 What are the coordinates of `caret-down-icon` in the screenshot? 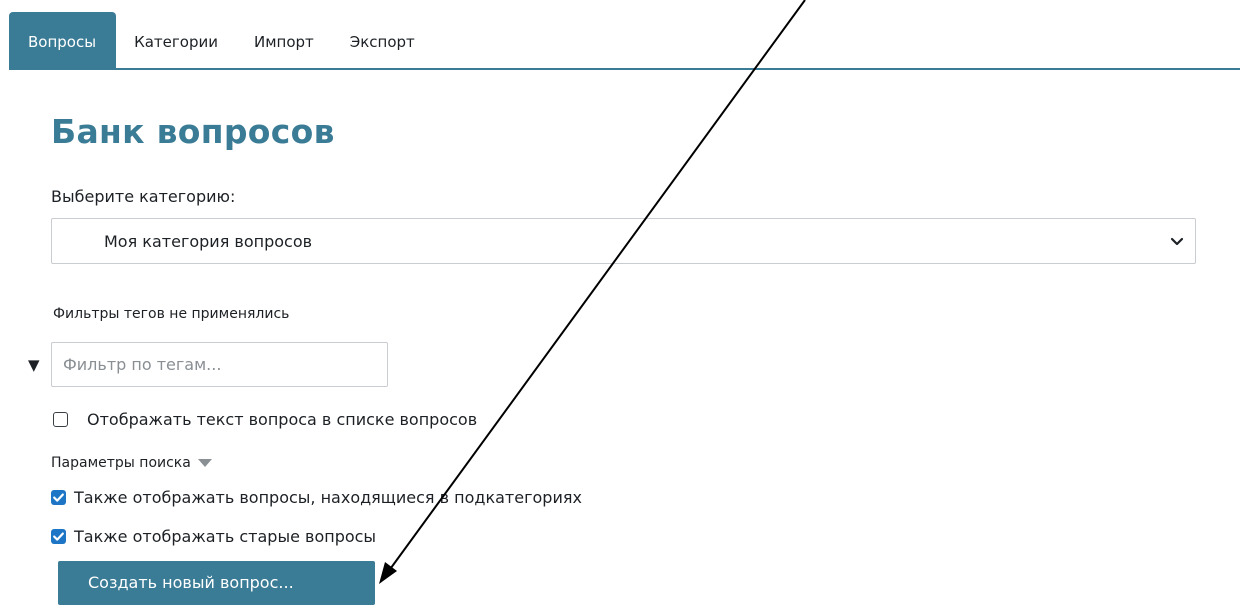 It's located at (204, 463).